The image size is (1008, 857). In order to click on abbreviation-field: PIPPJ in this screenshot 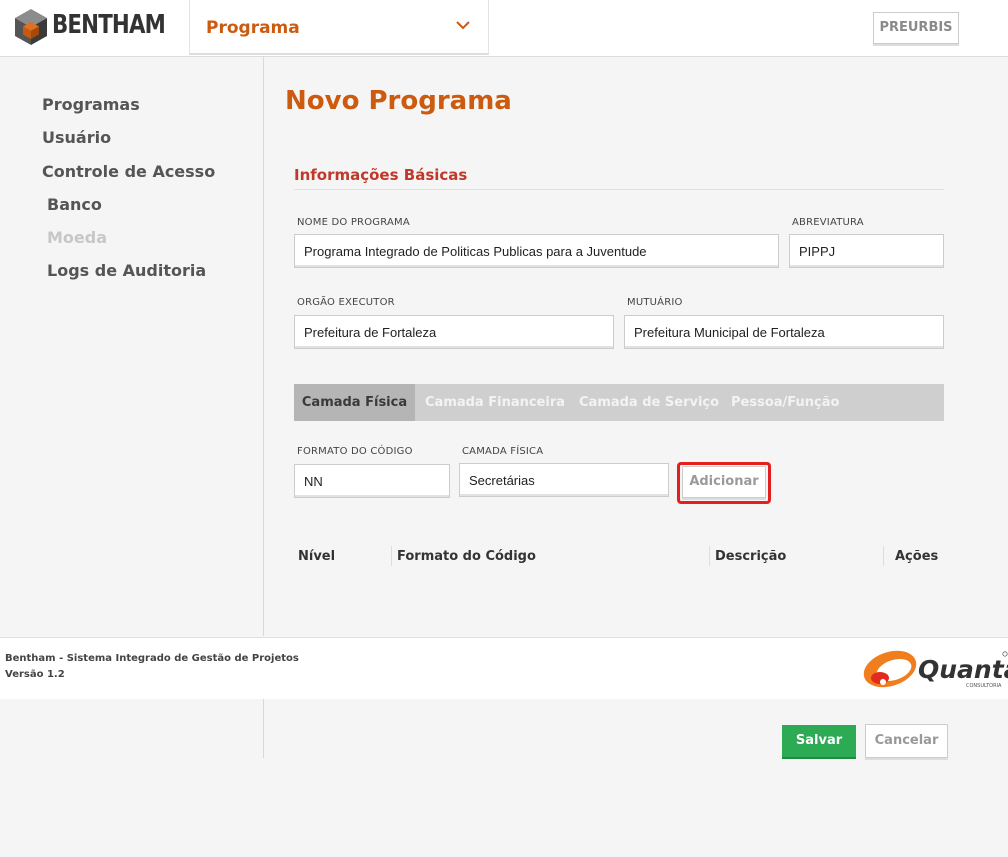, I will do `click(866, 251)`.